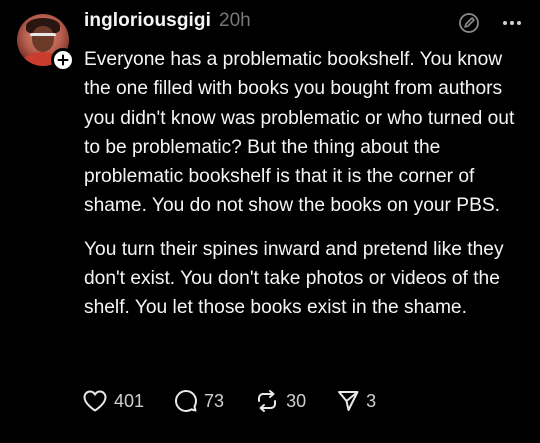  What do you see at coordinates (296, 400) in the screenshot?
I see `repost-count: 30` at bounding box center [296, 400].